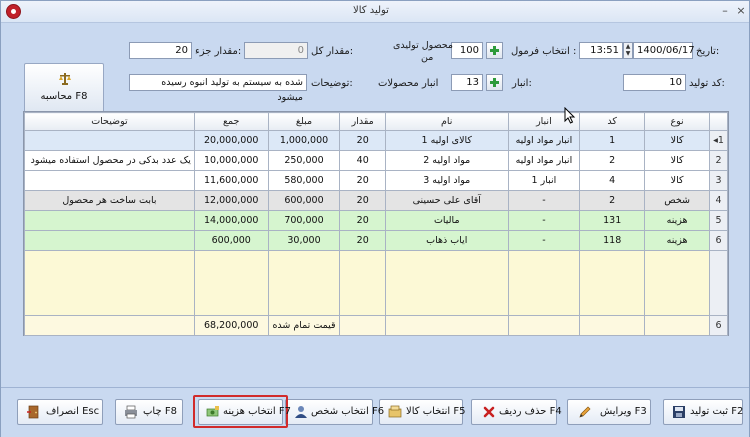  Describe the element at coordinates (304, 160) in the screenshot. I see `cell-price: 250,000` at that location.